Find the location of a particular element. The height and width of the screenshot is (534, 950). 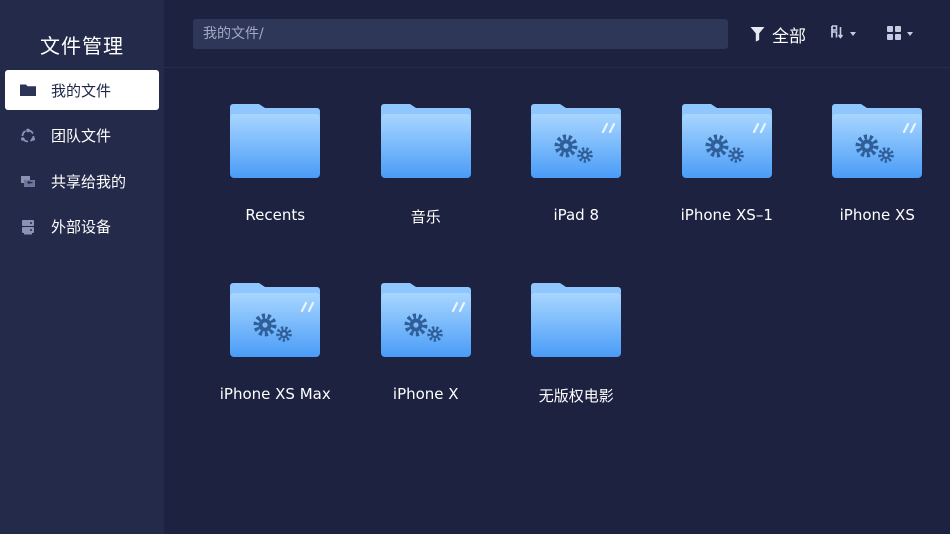

file-name: iPhone X is located at coordinates (425, 394).